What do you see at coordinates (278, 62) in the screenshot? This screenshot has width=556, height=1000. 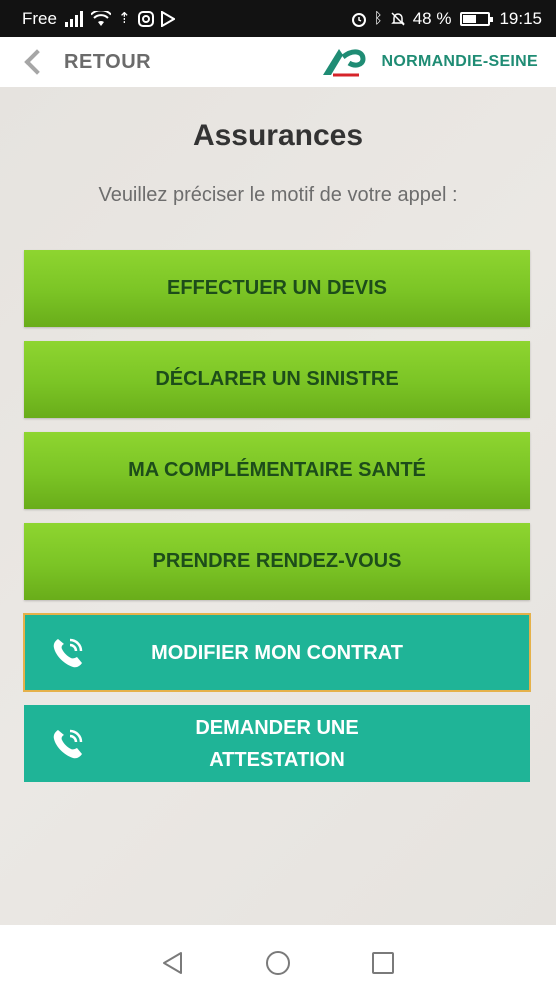 I see `app-header: RETOUR NORMANDIE-SEINE` at bounding box center [278, 62].